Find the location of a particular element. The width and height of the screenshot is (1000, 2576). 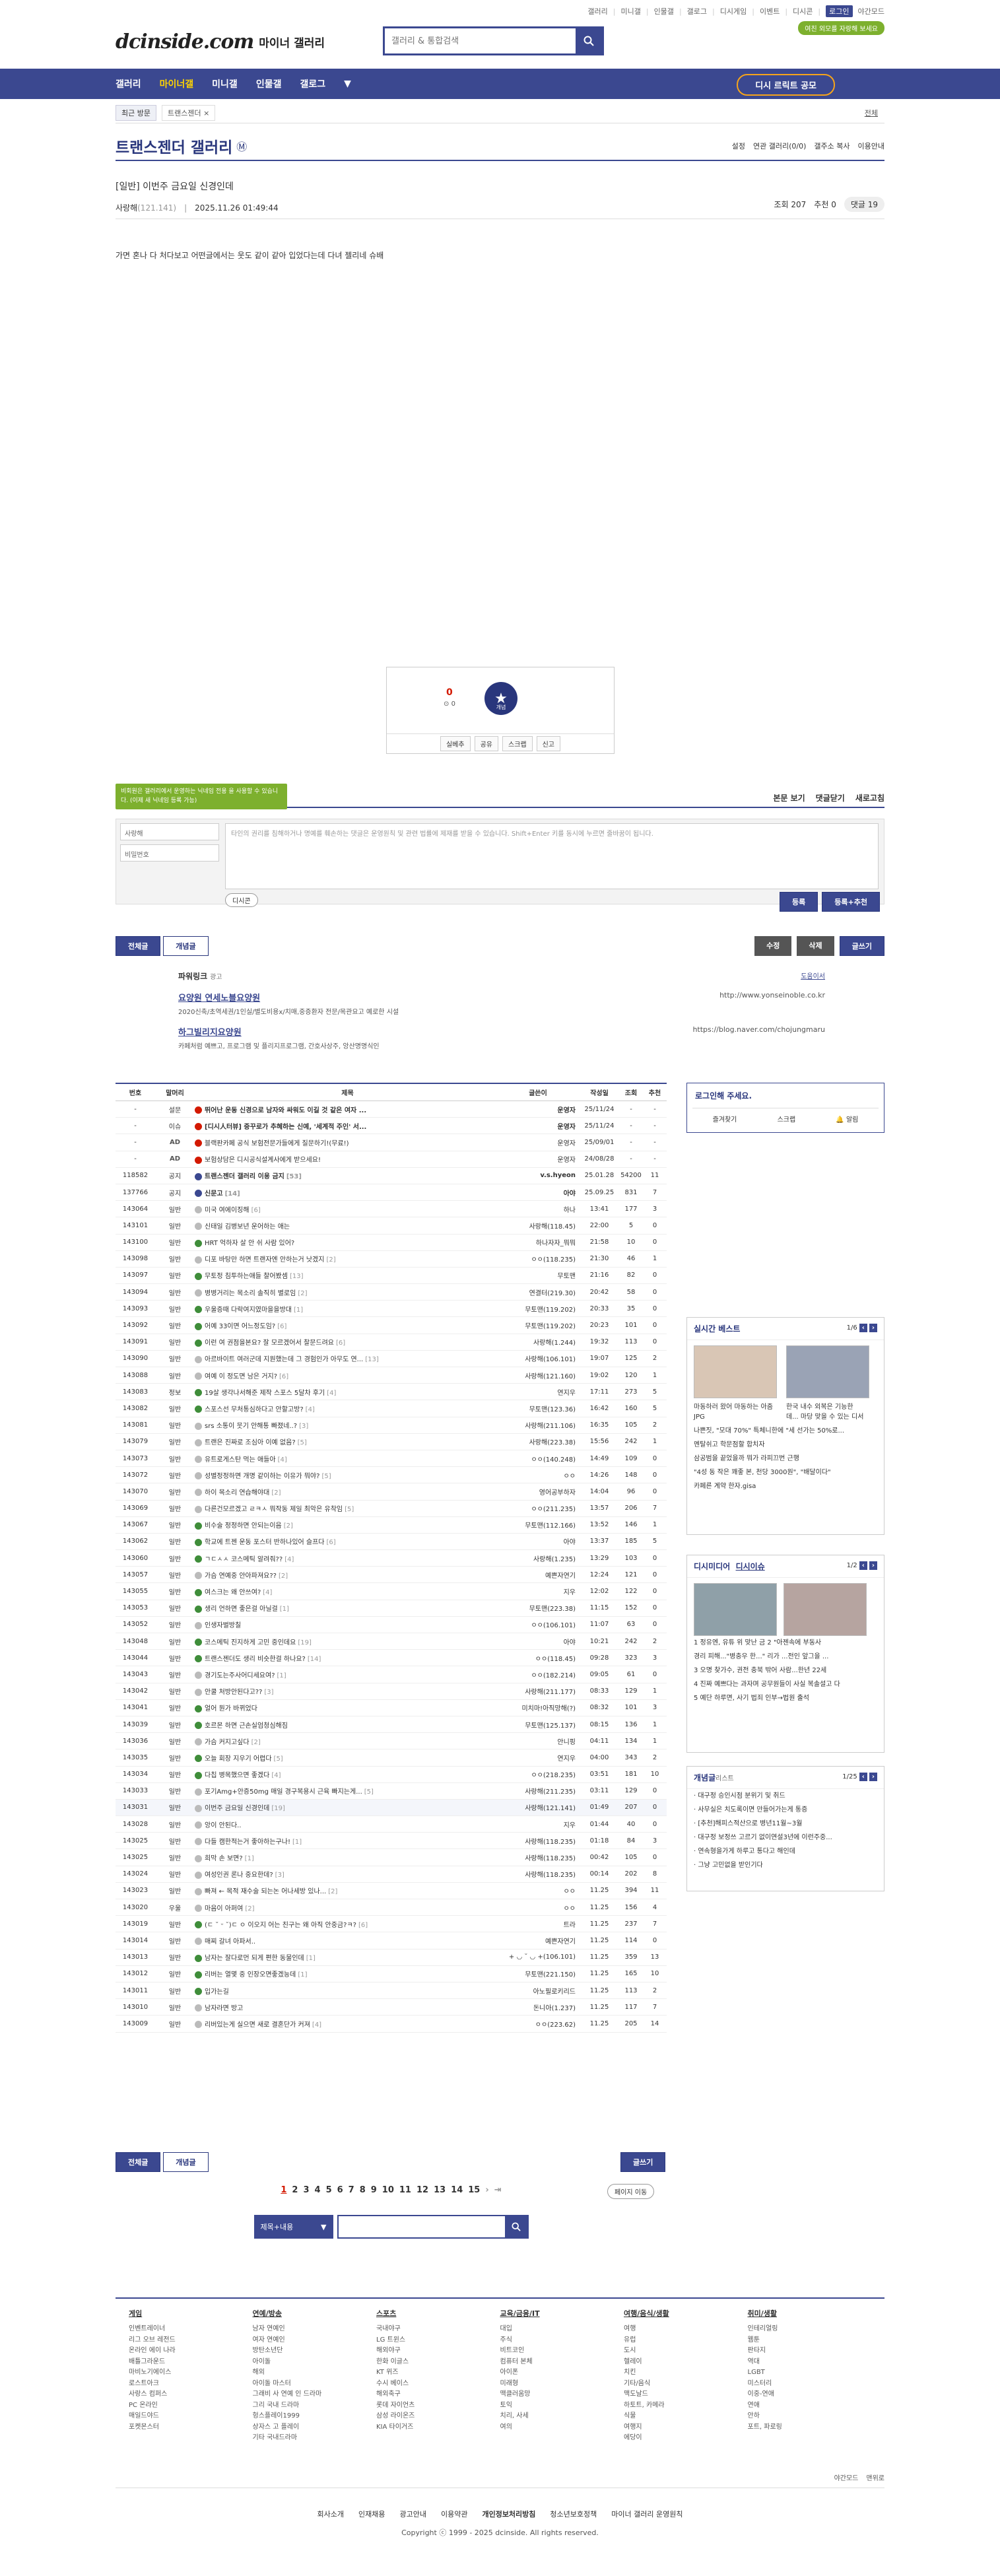

row-writer: 지우 is located at coordinates (540, 1591).